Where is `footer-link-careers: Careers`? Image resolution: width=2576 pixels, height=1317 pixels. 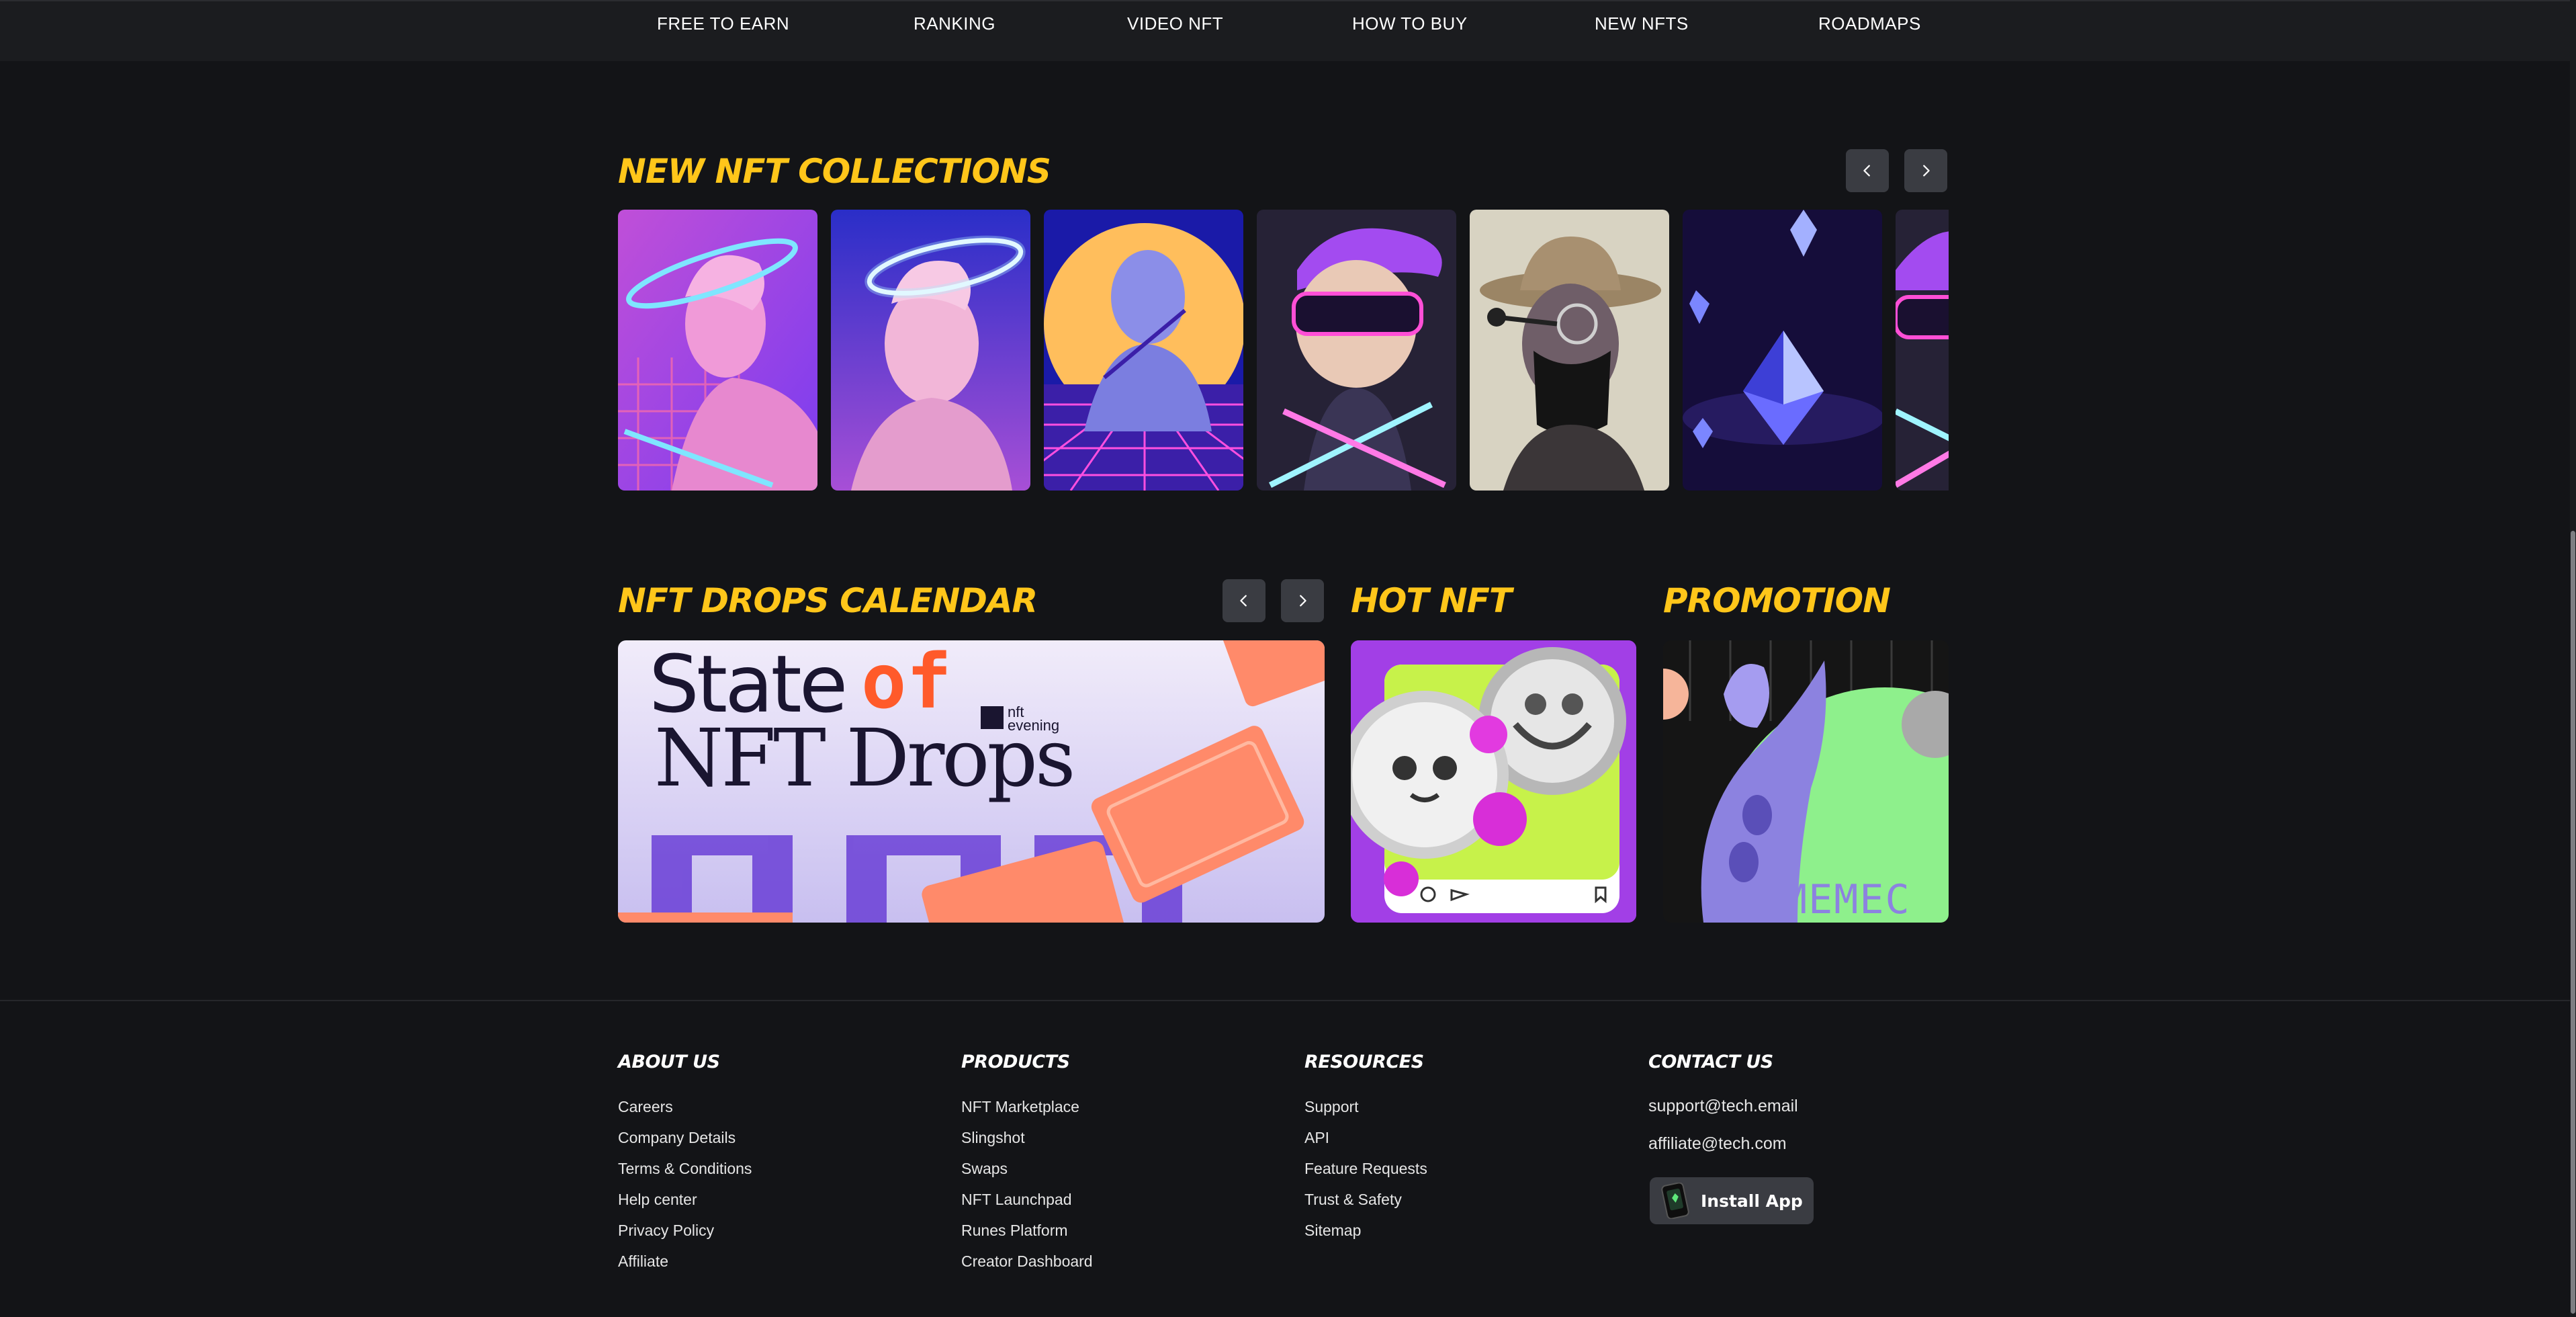 footer-link-careers: Careers is located at coordinates (646, 1107).